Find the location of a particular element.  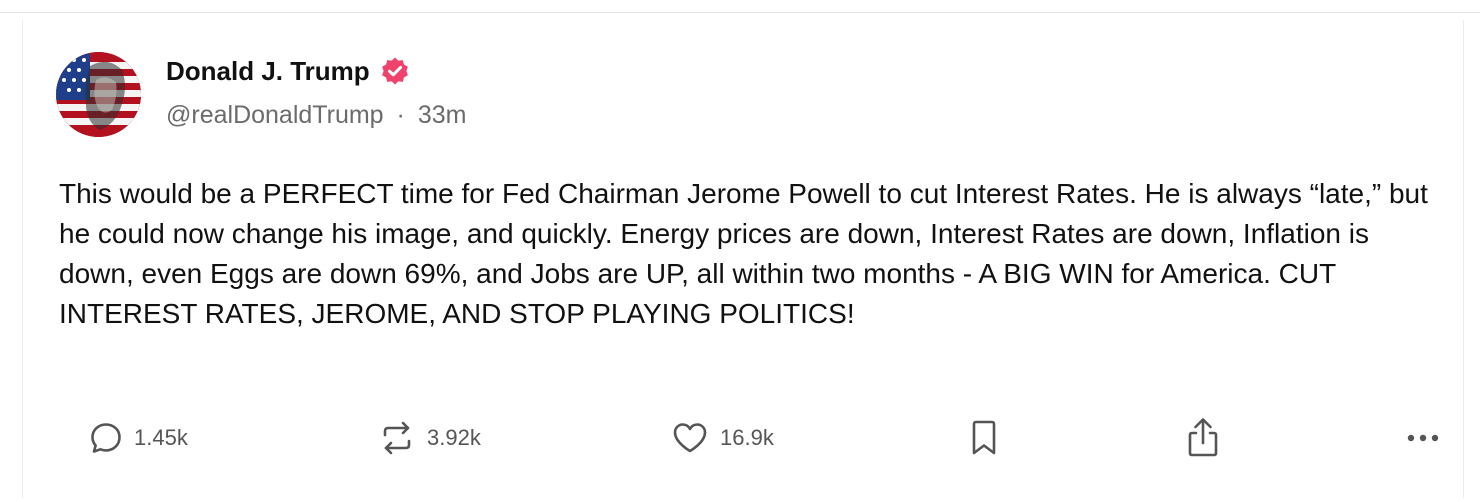

reply-icon is located at coordinates (106, 438).